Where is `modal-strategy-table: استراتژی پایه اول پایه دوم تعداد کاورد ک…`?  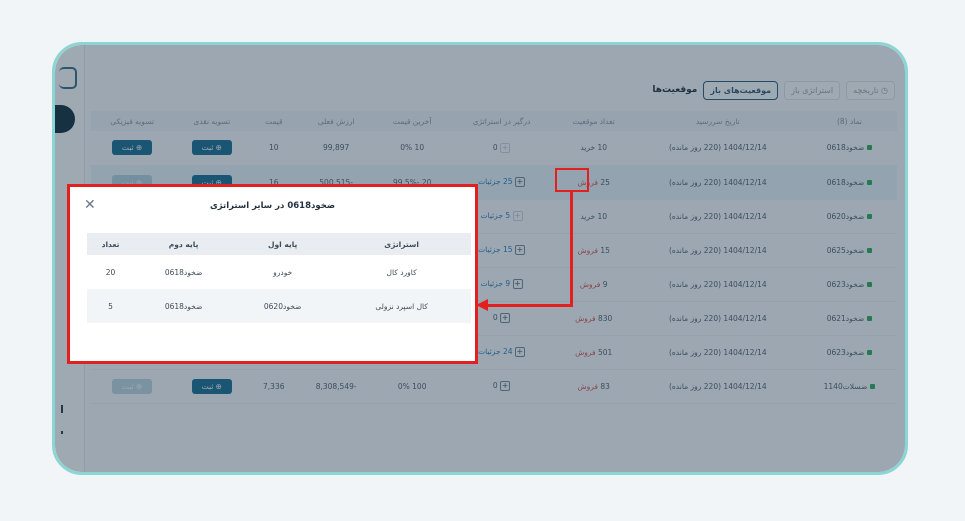 modal-strategy-table: استراتژی پایه اول پایه دوم تعداد کاورد ک… is located at coordinates (279, 278).